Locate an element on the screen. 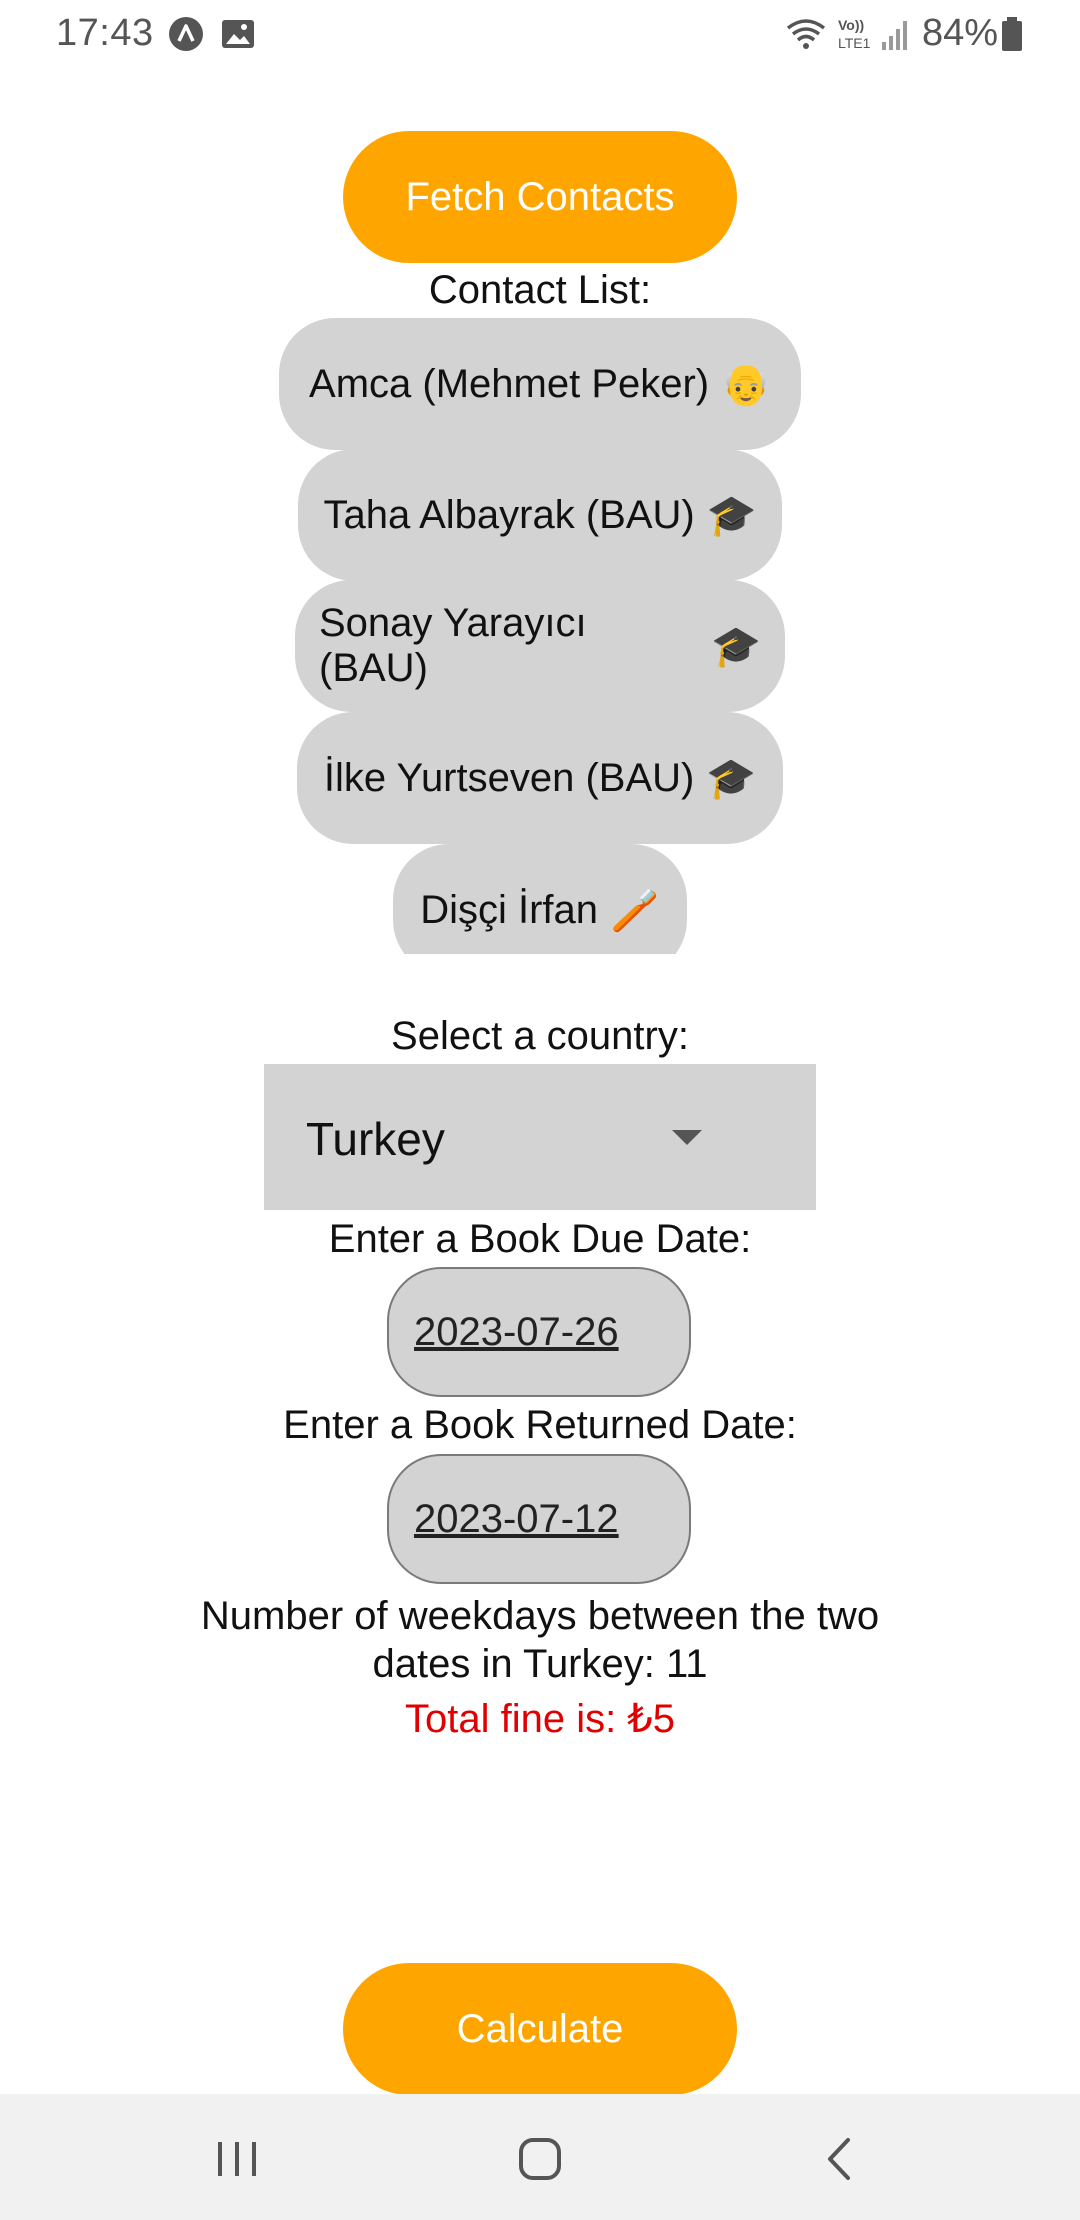  battery-percentage: 84% is located at coordinates (960, 33).